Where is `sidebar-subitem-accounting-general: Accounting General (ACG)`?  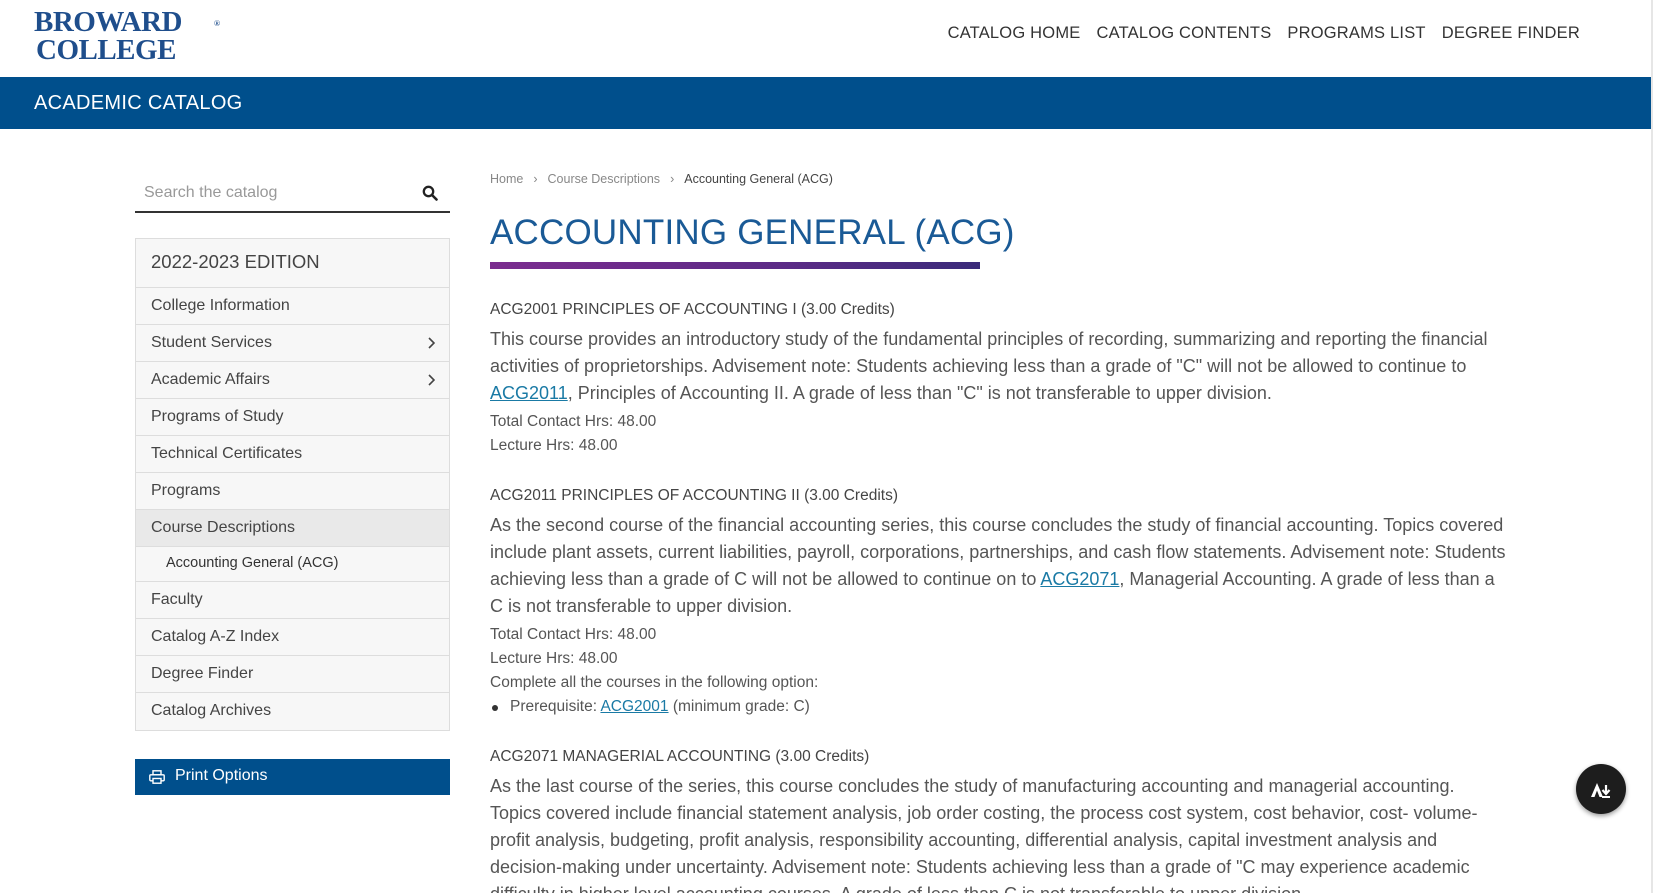
sidebar-subitem-accounting-general: Accounting General (ACG) is located at coordinates (292, 564).